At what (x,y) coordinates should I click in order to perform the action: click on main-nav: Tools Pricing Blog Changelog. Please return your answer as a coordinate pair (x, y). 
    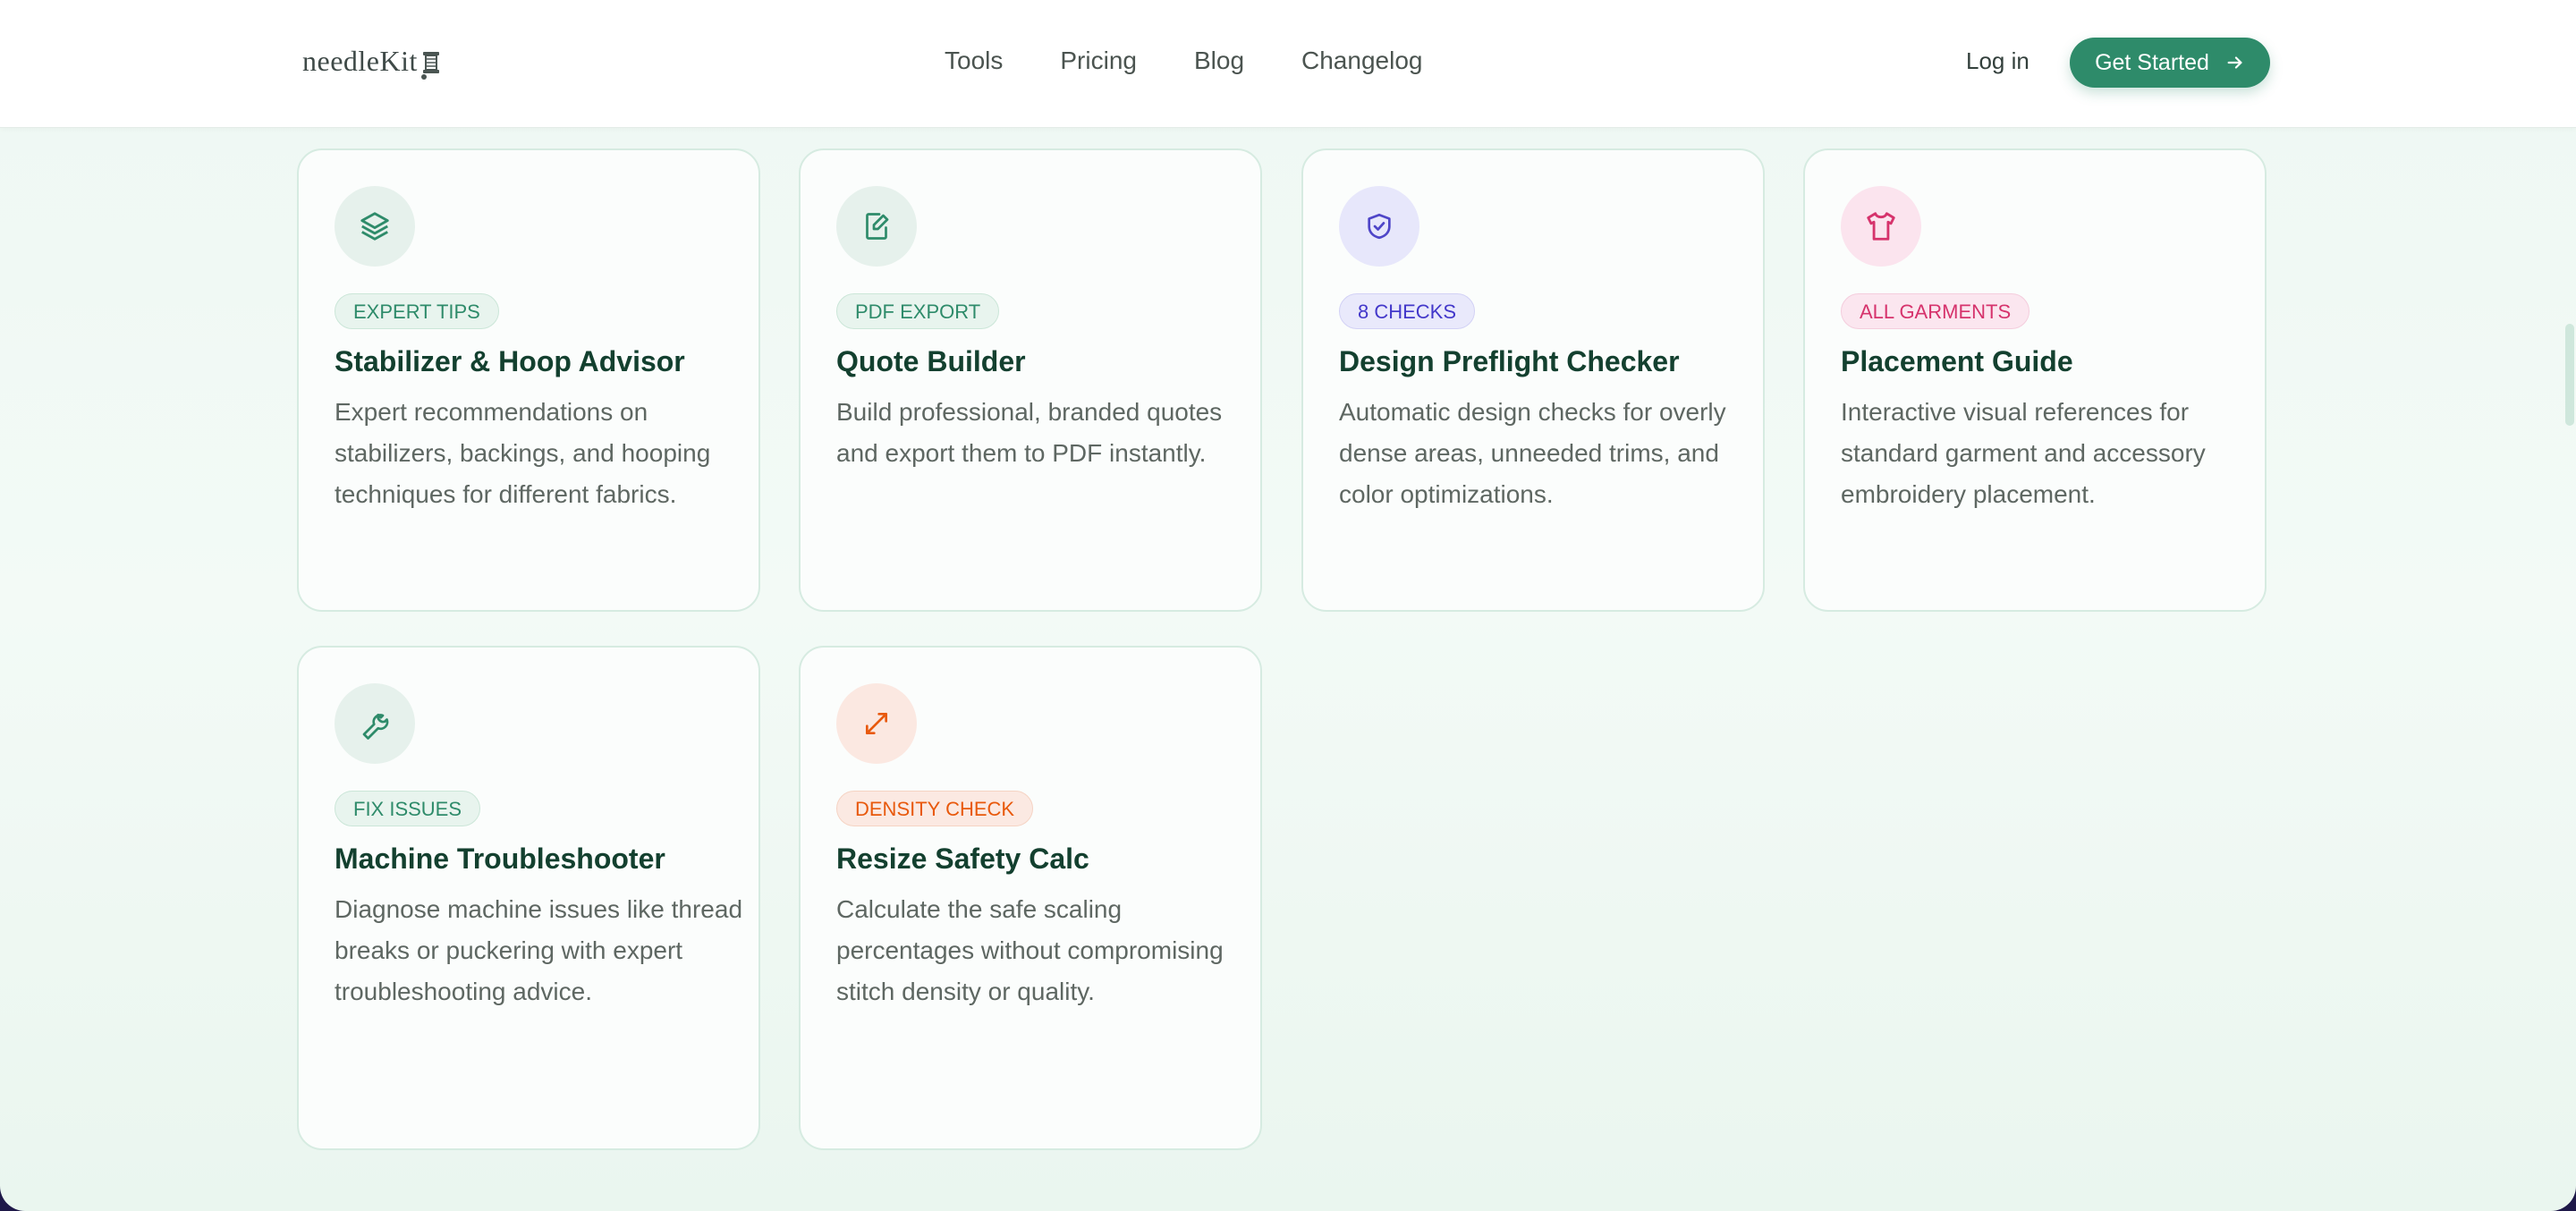
    Looking at the image, I should click on (1212, 61).